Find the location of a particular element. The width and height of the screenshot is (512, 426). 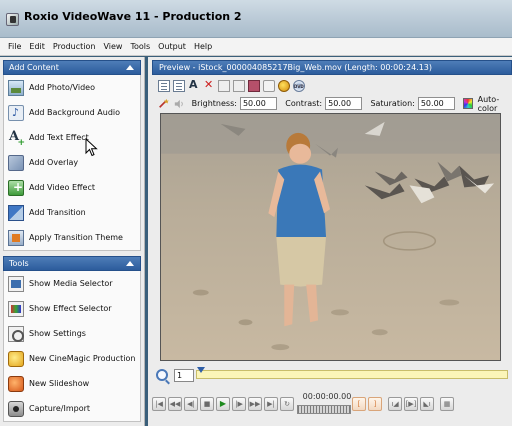

transition-icon is located at coordinates (16, 212).